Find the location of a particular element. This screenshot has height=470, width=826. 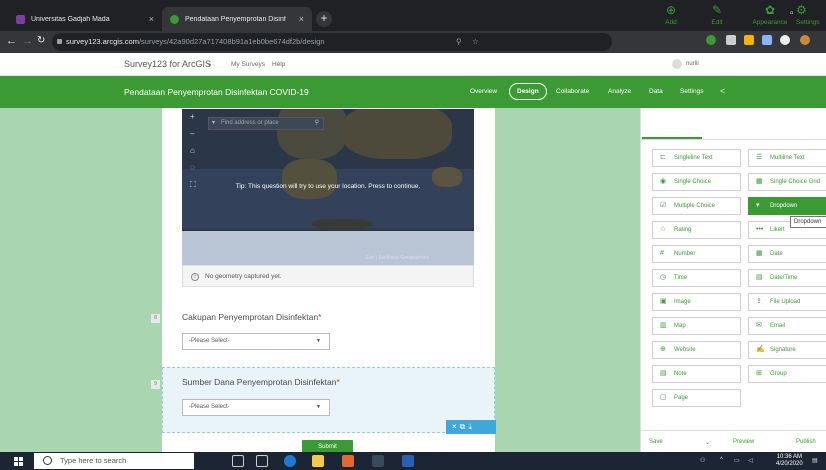

task-view-icon is located at coordinates (238, 461).